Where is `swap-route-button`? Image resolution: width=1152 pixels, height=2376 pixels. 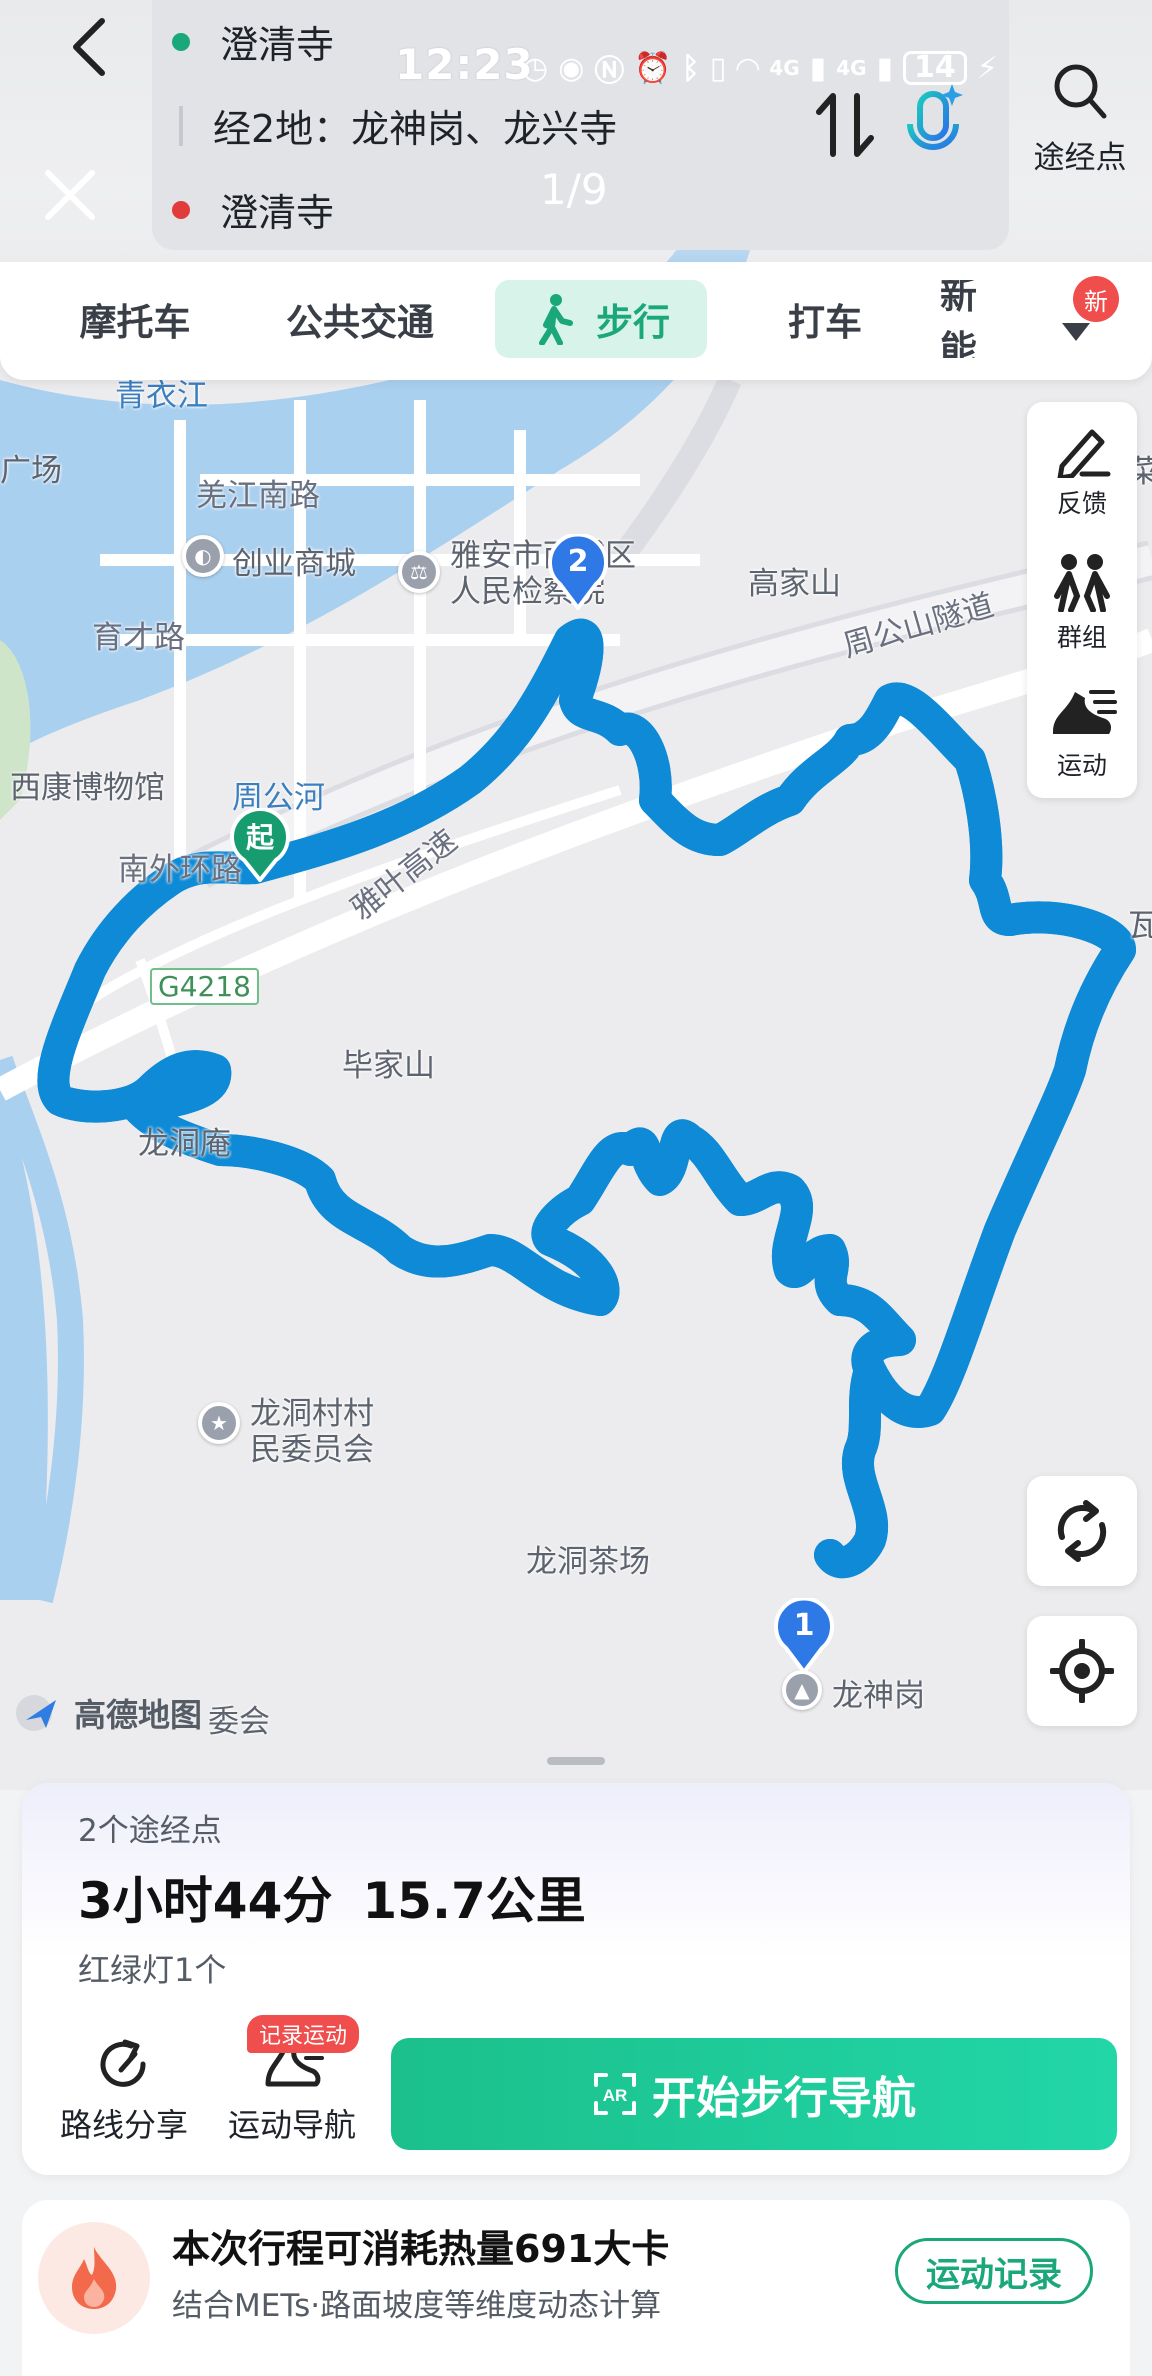 swap-route-button is located at coordinates (845, 125).